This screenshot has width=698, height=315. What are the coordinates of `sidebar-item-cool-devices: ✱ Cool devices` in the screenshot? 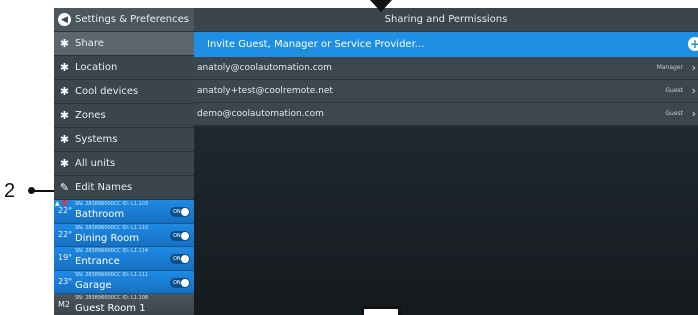 It's located at (124, 92).